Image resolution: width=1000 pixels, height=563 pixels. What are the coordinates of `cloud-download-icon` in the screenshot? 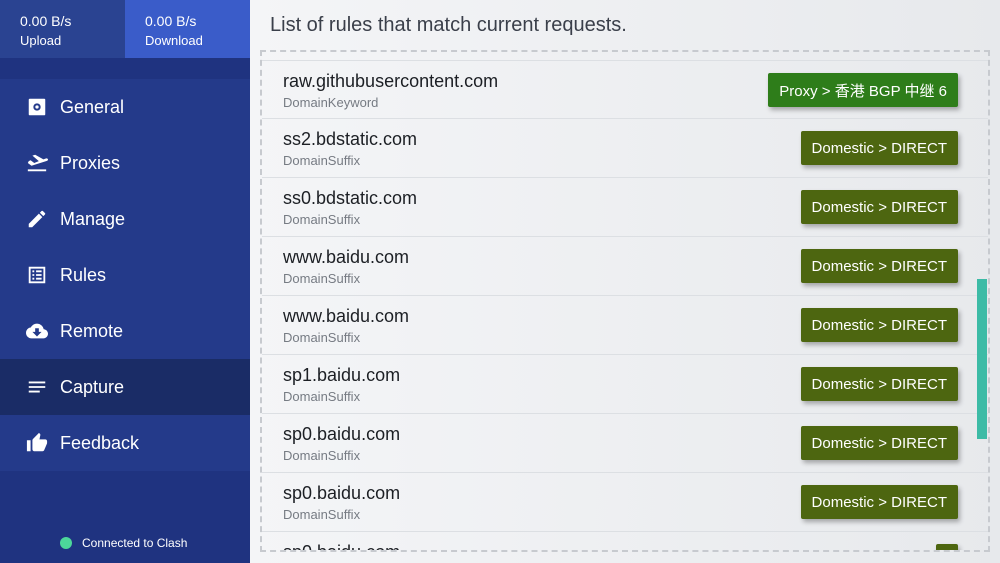 It's located at (37, 331).